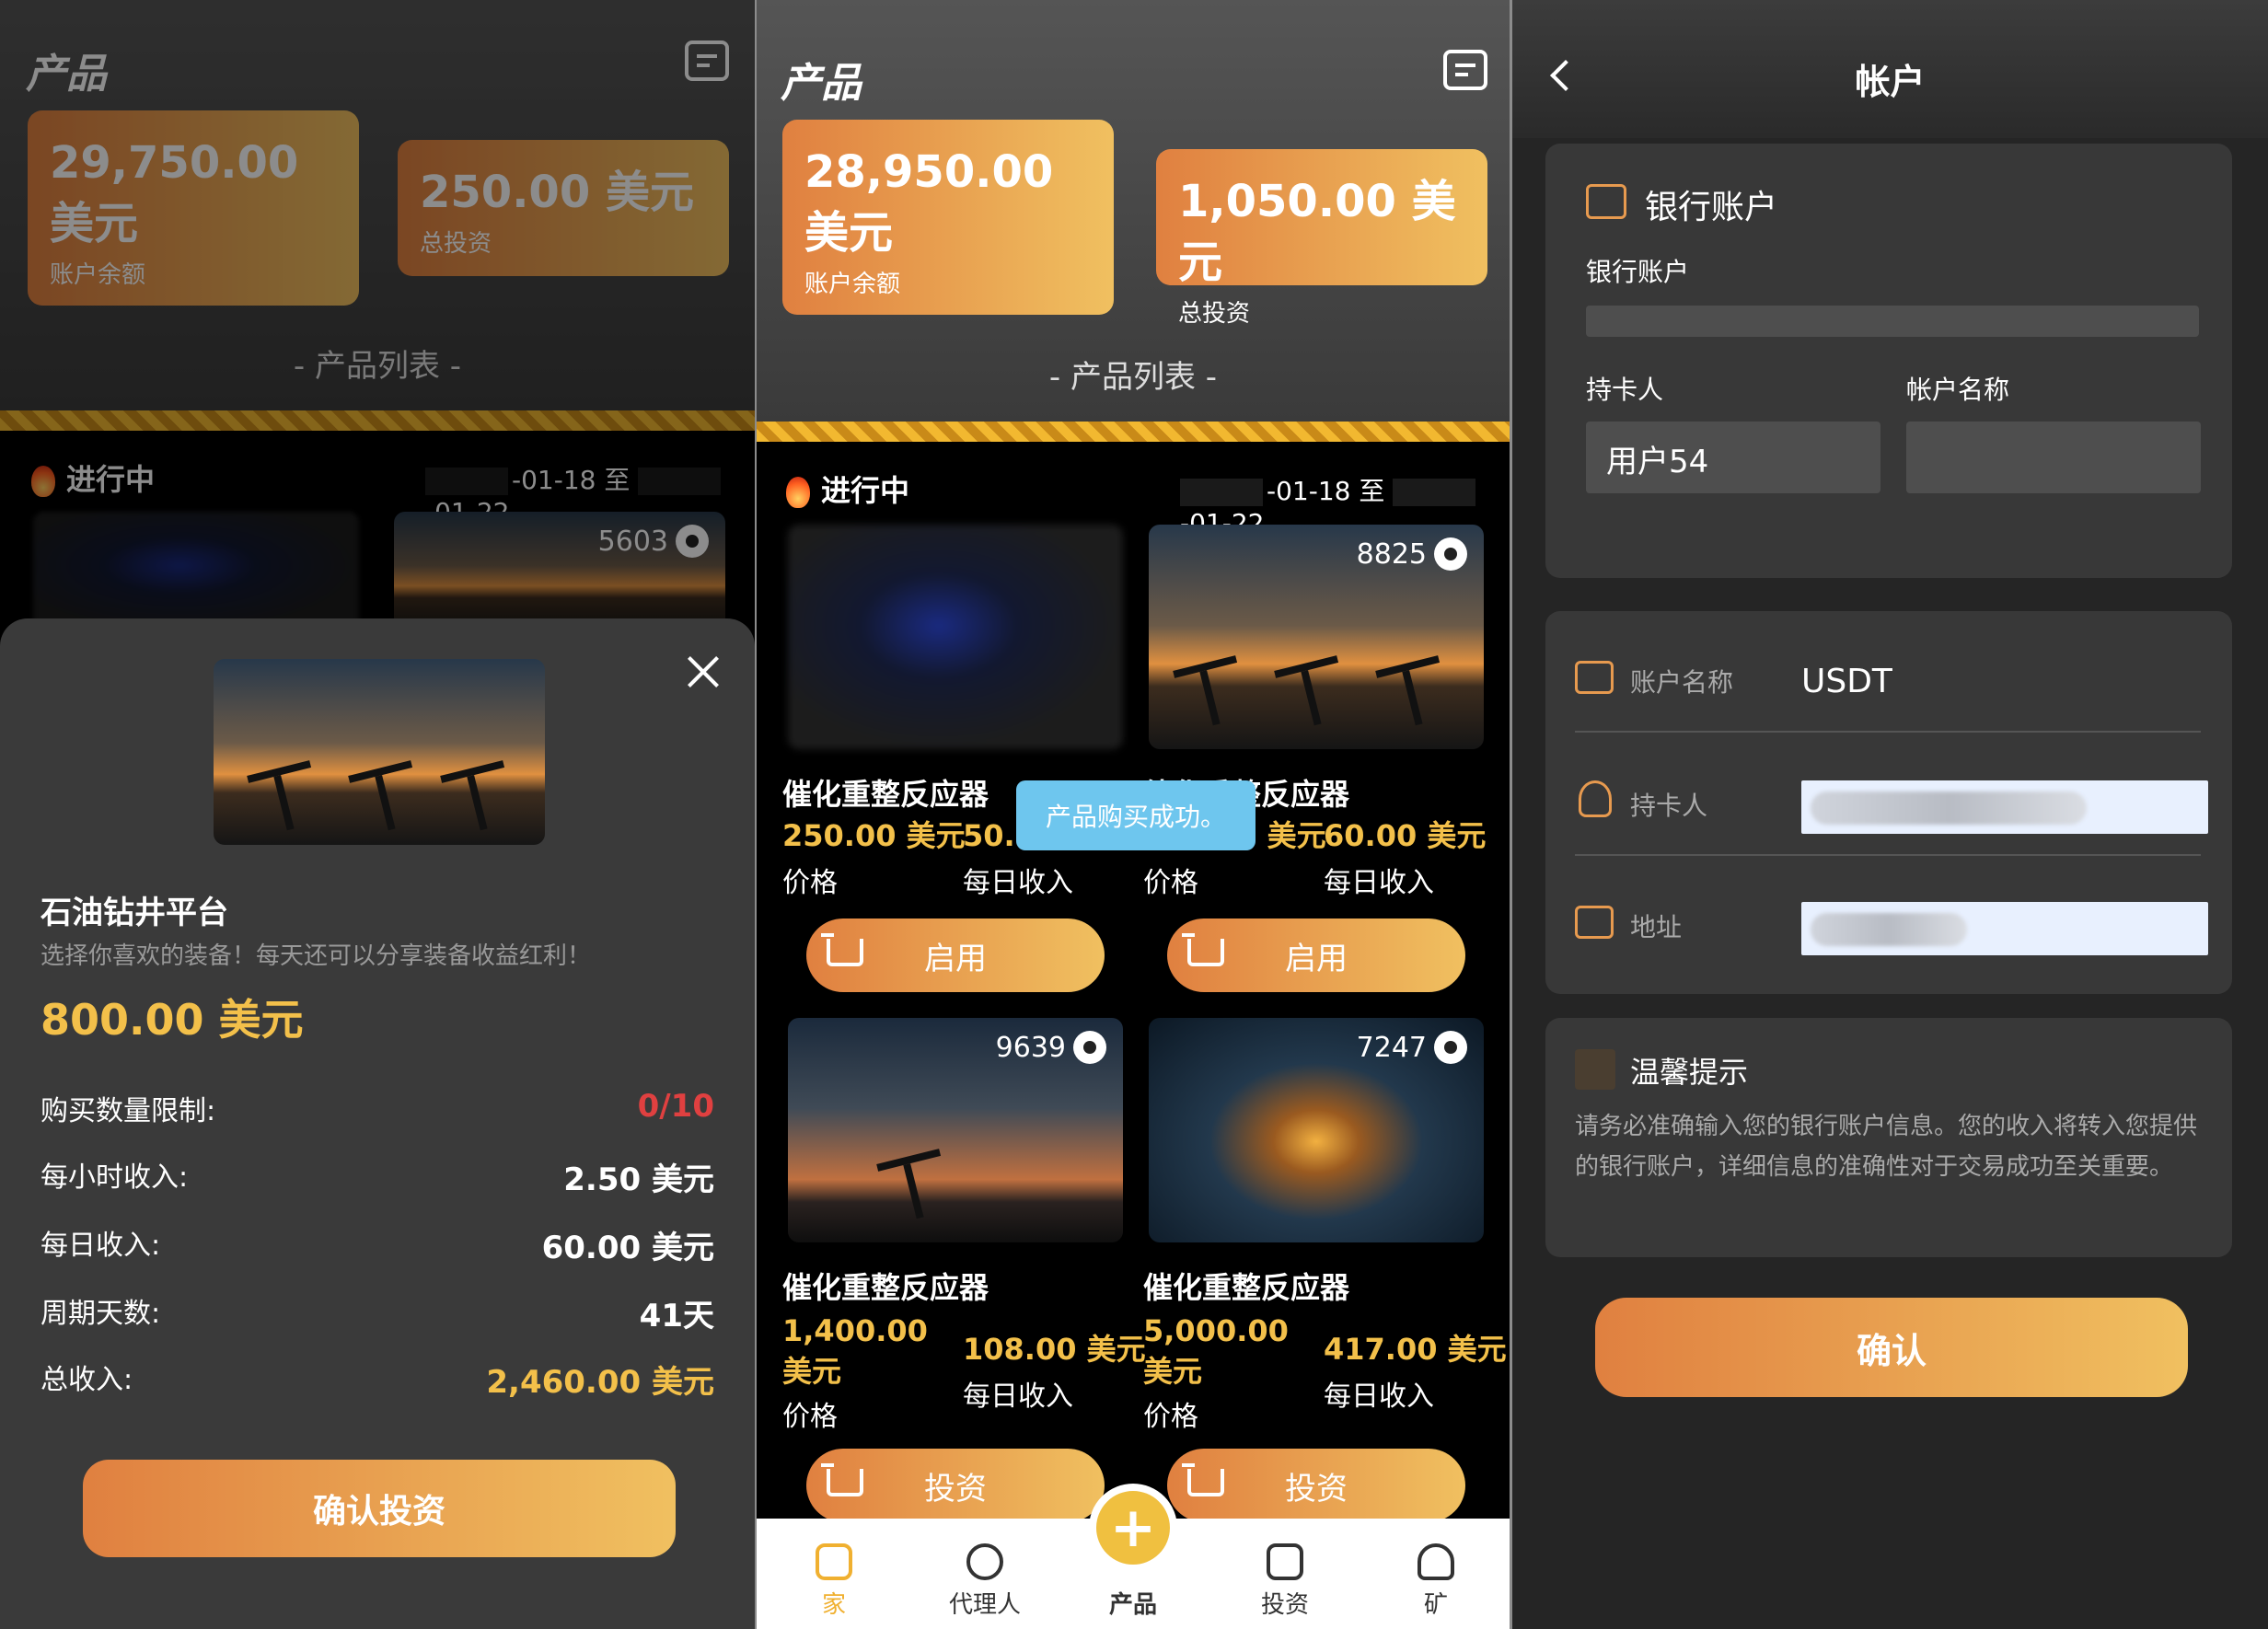 This screenshot has height=1629, width=2268. I want to click on holder-field, so click(2004, 807).